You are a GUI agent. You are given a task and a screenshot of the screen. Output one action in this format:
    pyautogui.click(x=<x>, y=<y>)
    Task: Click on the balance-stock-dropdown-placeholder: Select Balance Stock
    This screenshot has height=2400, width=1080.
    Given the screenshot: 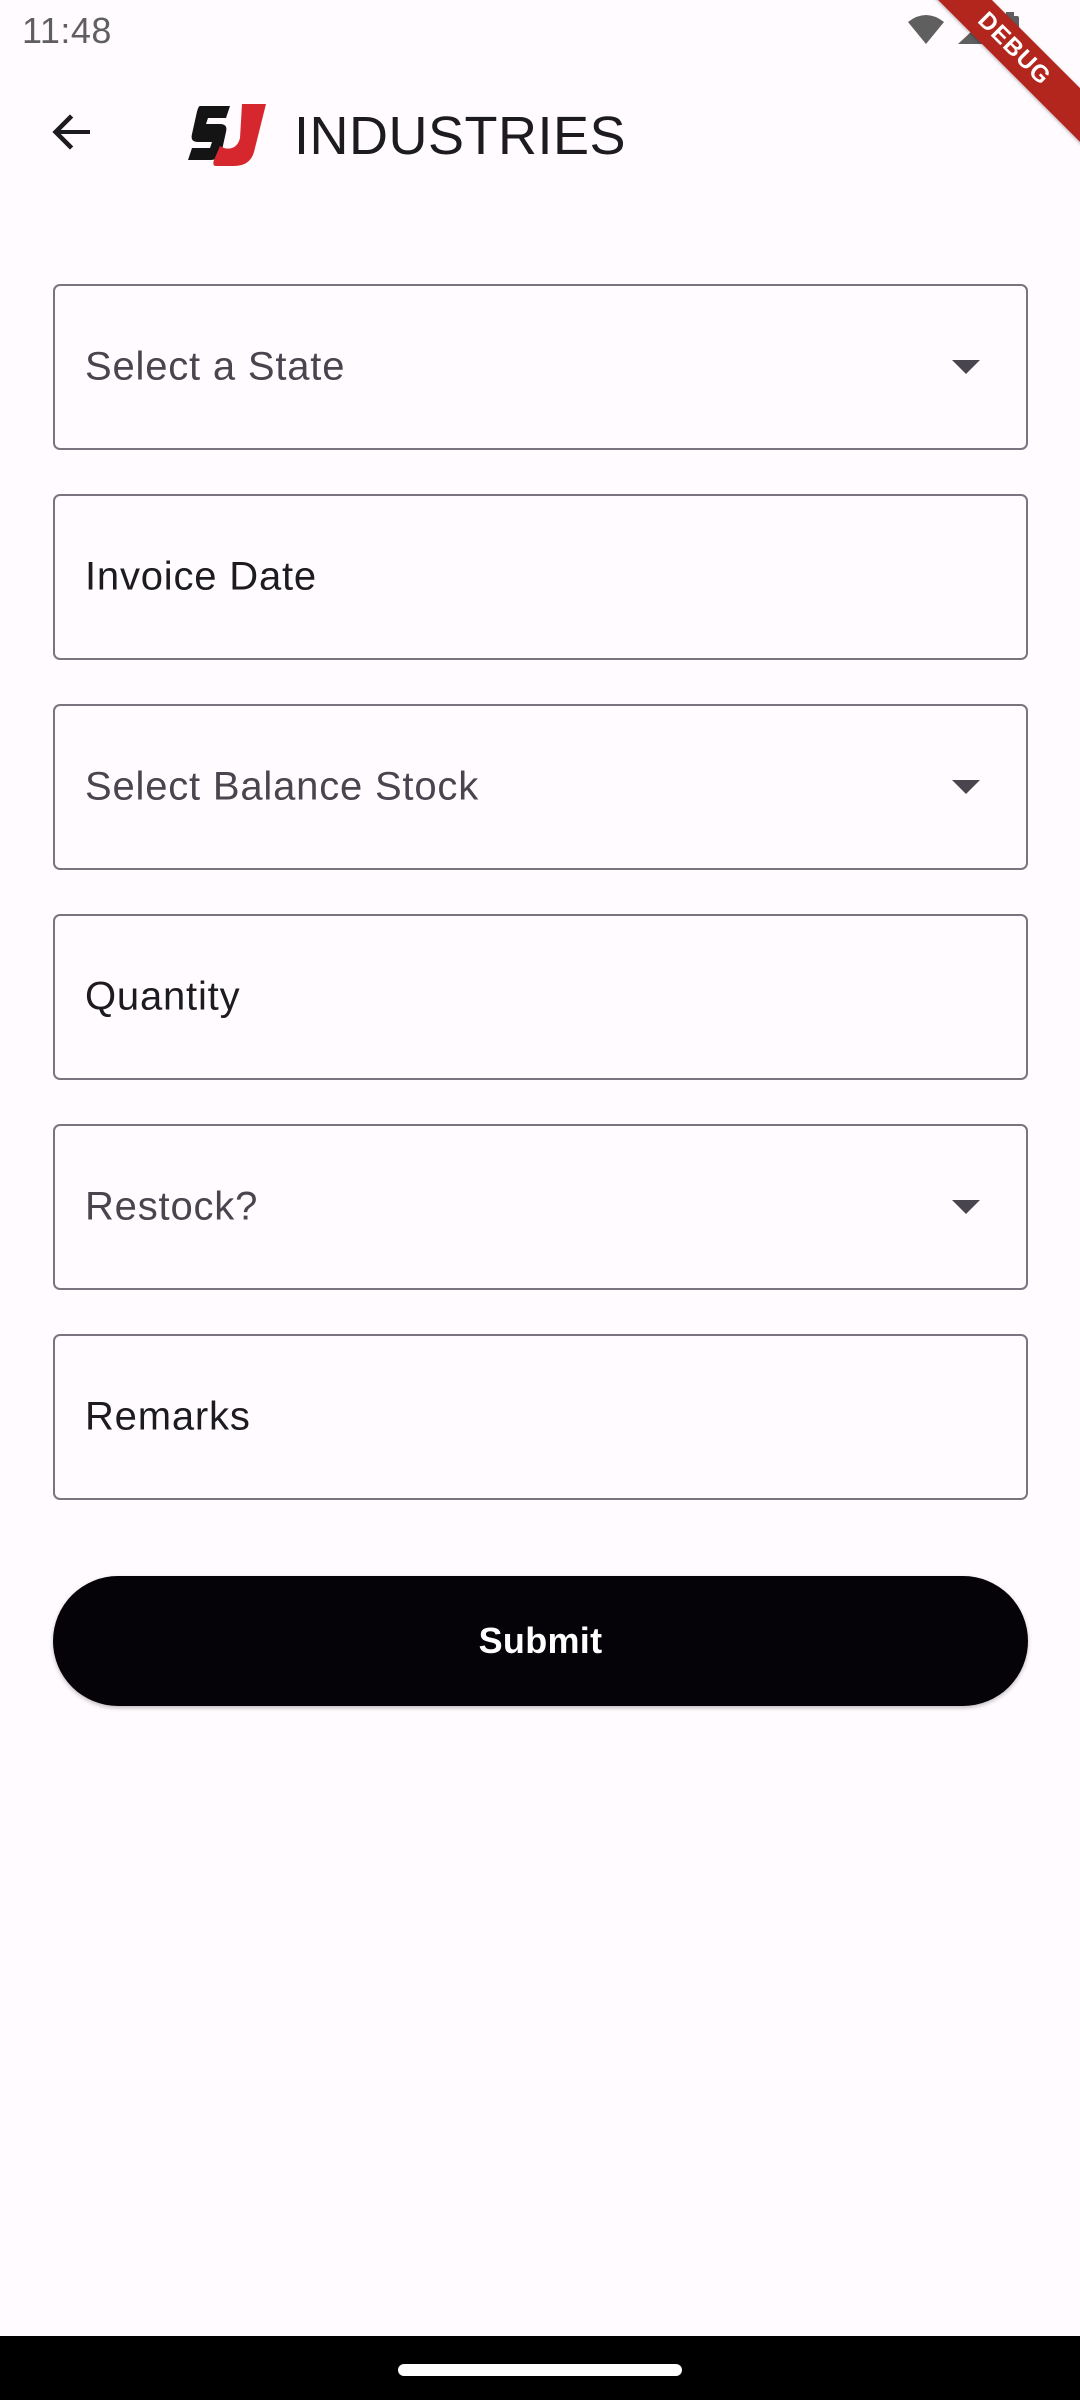 What is the action you would take?
    pyautogui.click(x=282, y=786)
    